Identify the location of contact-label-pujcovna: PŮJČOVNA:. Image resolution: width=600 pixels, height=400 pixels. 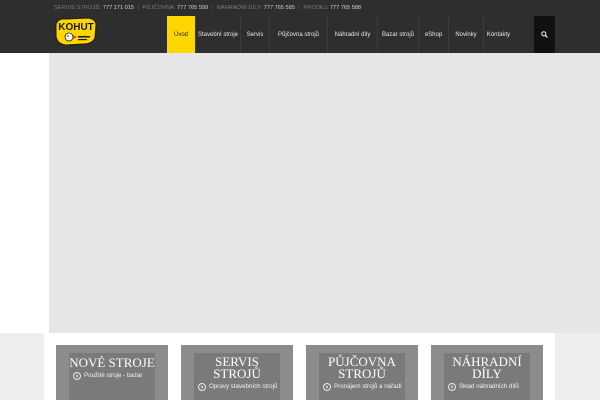
(159, 8).